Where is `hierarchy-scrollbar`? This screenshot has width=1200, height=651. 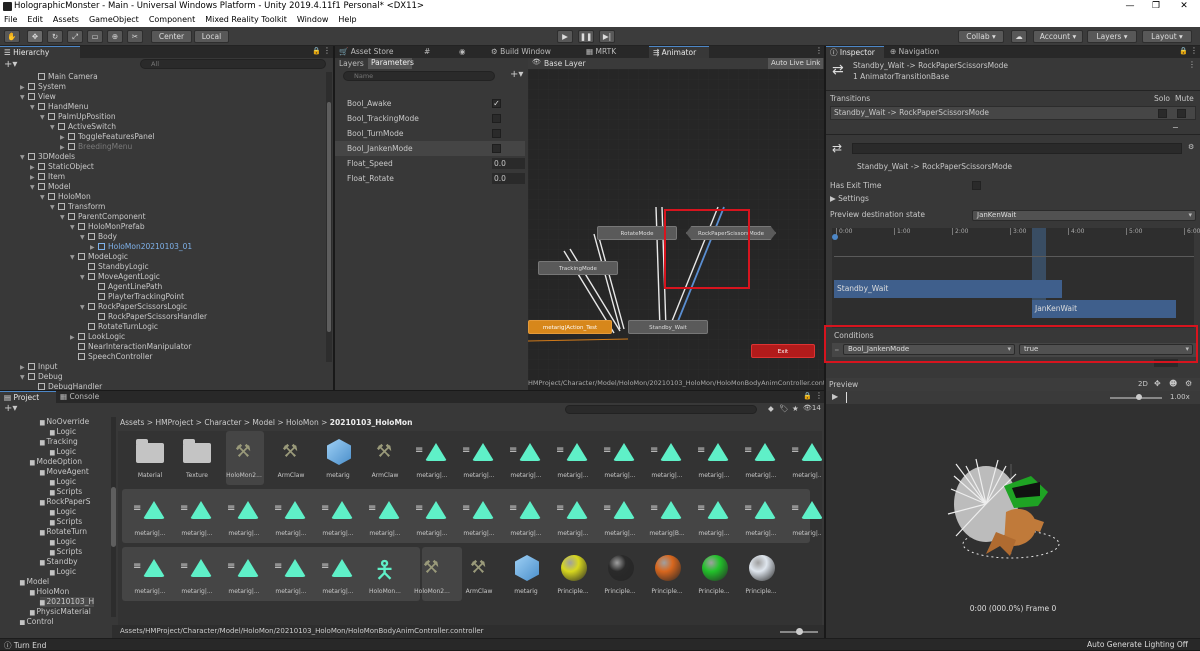
hierarchy-scrollbar is located at coordinates (329, 217).